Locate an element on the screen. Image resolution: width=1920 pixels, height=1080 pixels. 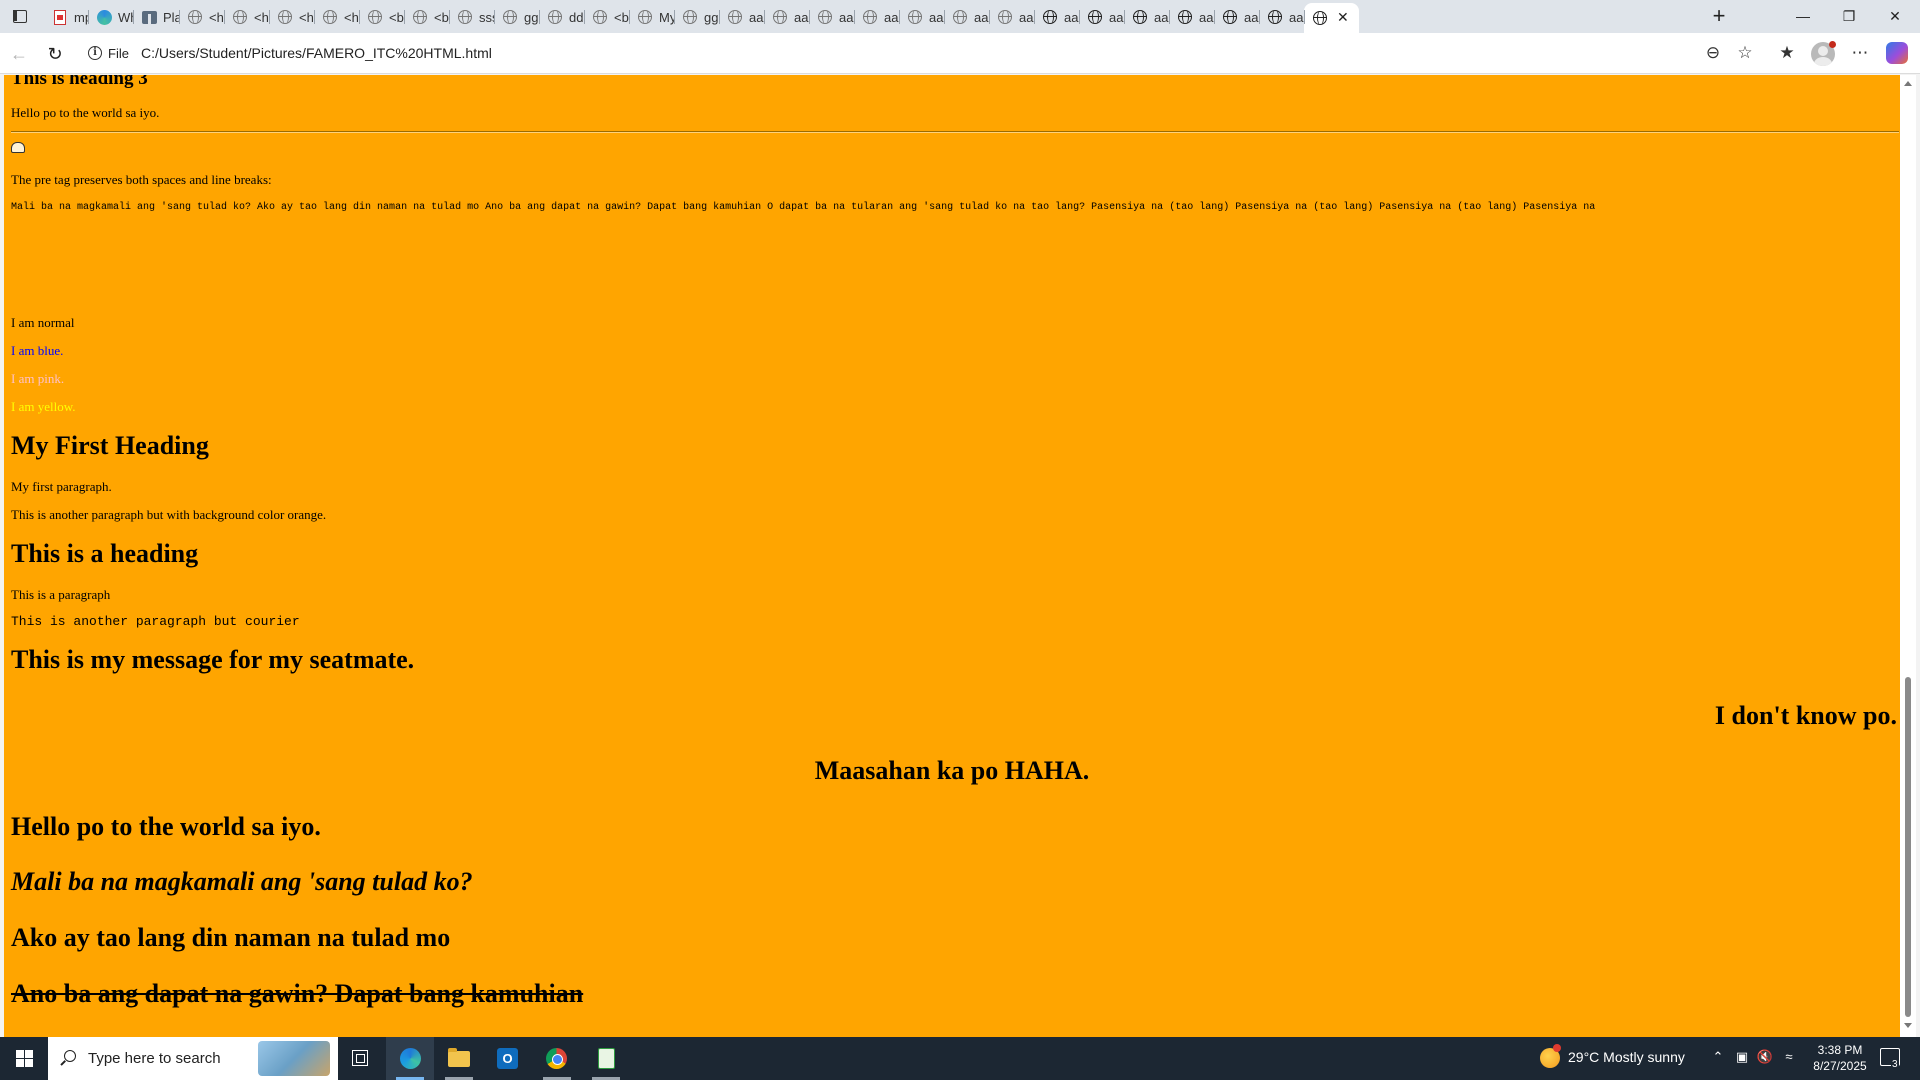
courier-paragraph: This is another paragraph but courier is located at coordinates (155, 621).